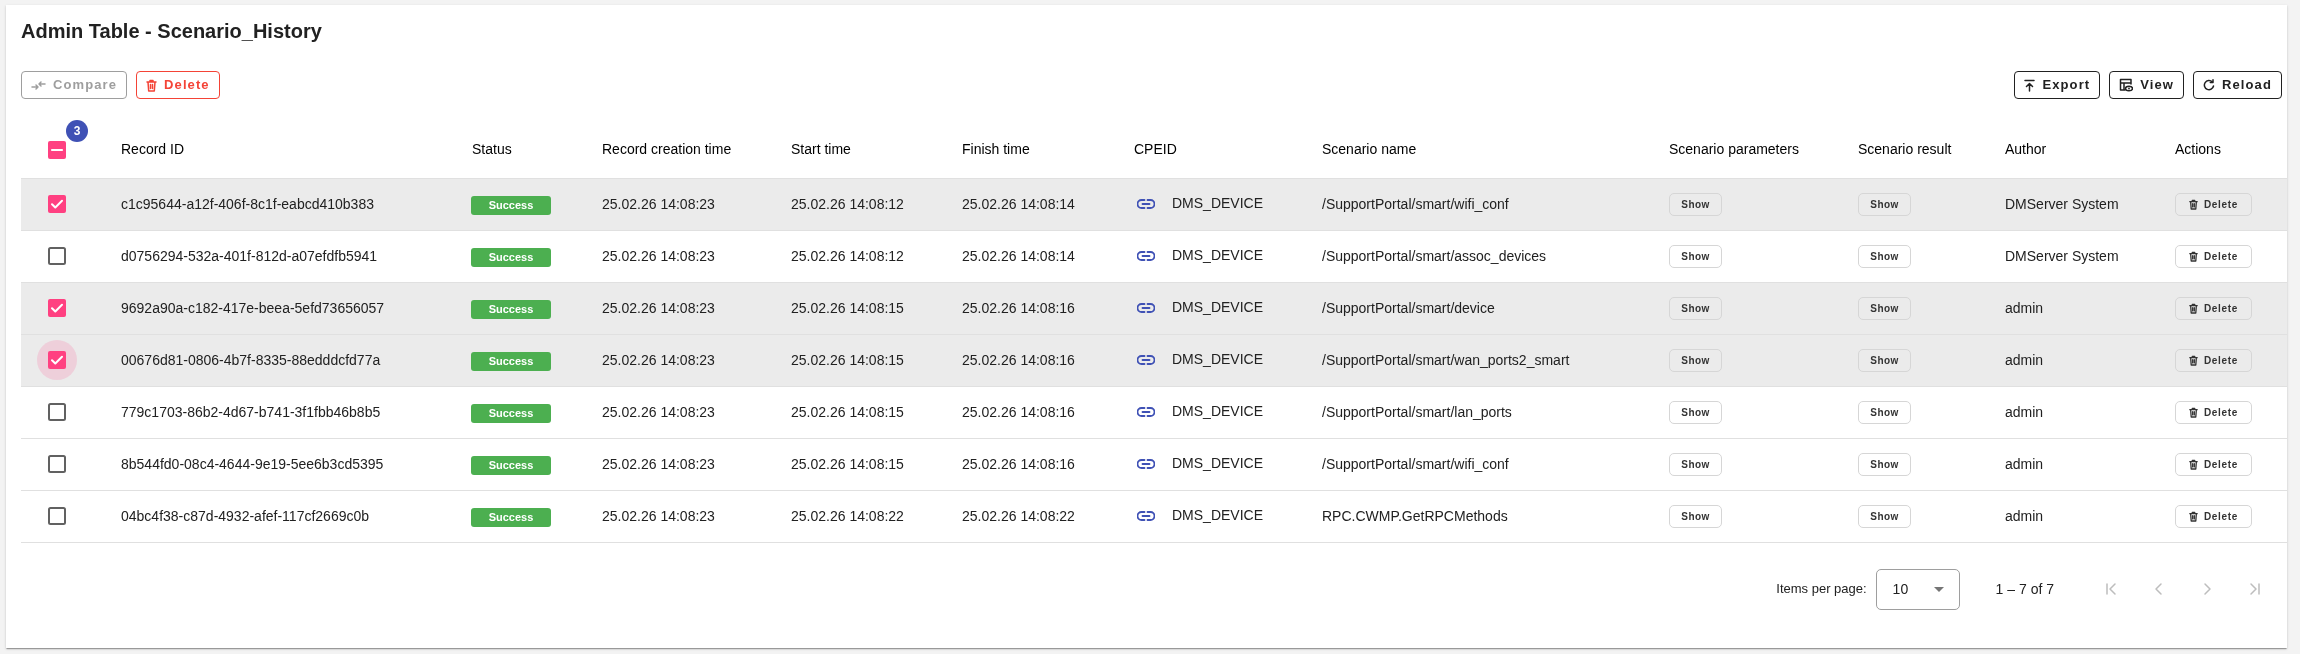  Describe the element at coordinates (2209, 85) in the screenshot. I see `reload-icon` at that location.